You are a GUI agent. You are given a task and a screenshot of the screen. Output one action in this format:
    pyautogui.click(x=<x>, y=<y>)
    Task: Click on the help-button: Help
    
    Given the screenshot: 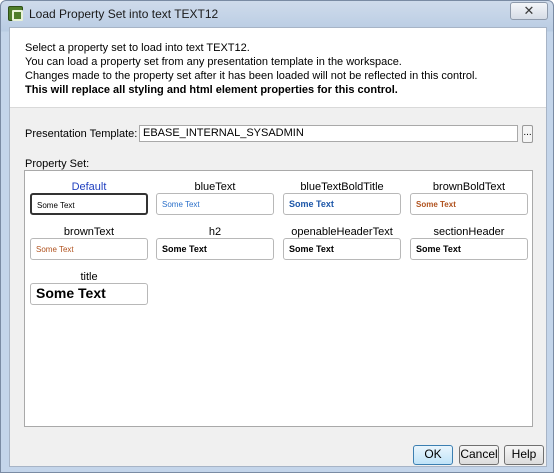 What is the action you would take?
    pyautogui.click(x=524, y=455)
    